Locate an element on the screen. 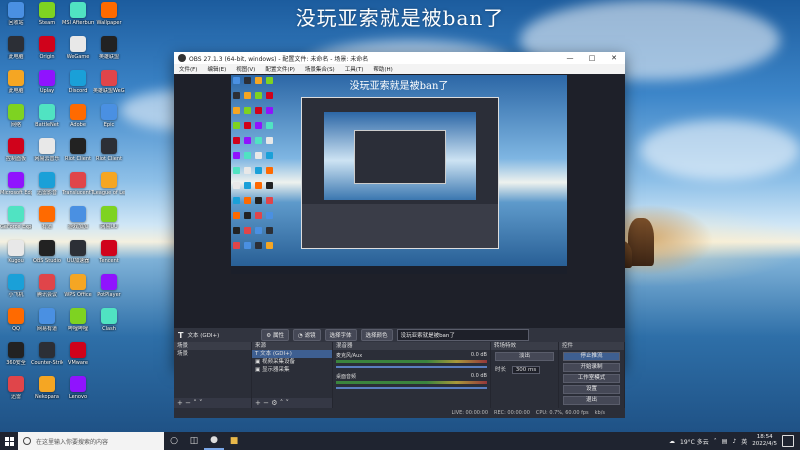 This screenshot has height=450, width=800. scene-item: 场景 is located at coordinates (212, 354).